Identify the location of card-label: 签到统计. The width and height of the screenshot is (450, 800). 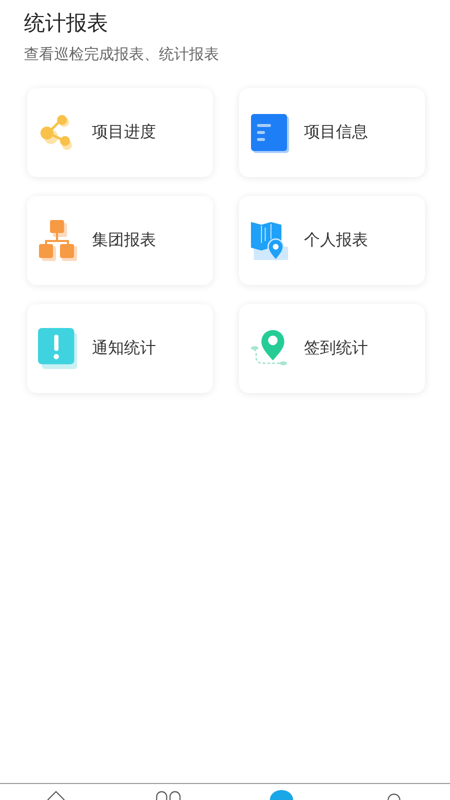
(336, 348).